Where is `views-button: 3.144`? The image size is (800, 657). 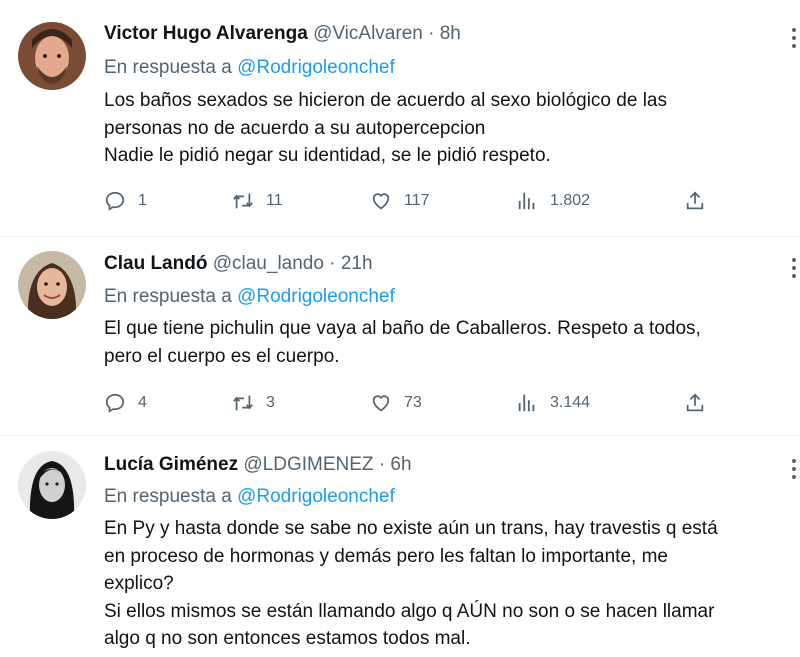 views-button: 3.144 is located at coordinates (553, 403).